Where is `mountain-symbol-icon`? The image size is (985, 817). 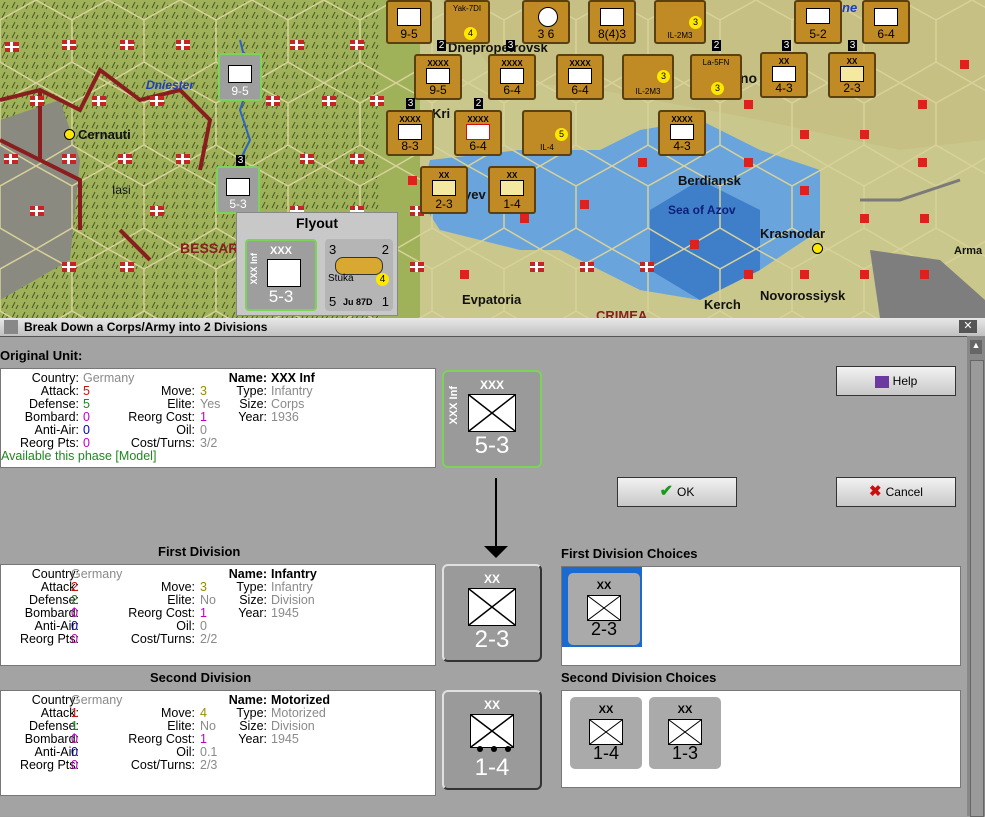
mountain-symbol-icon is located at coordinates (682, 132).